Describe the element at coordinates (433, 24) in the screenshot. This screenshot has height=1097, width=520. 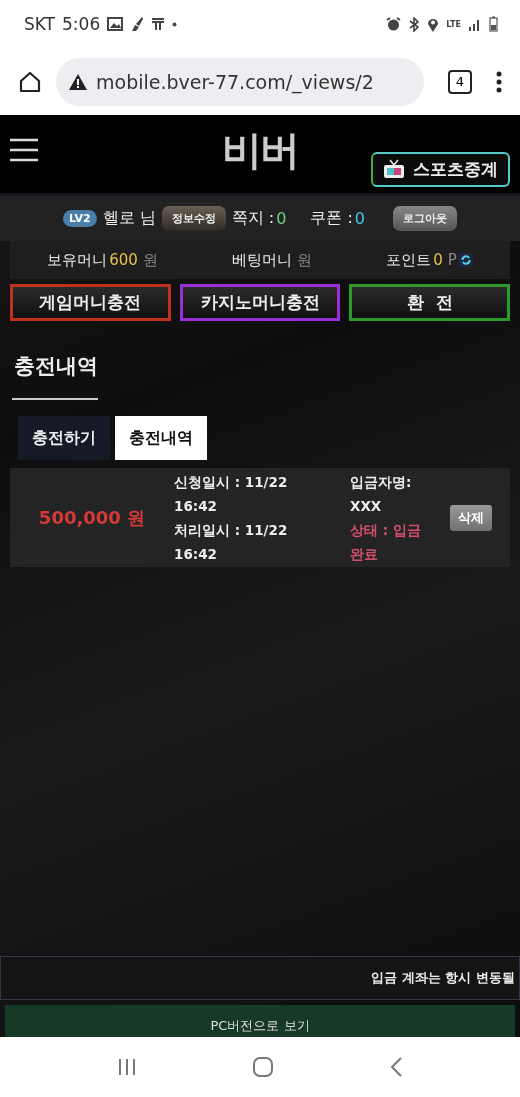
I see `location-icon` at that location.